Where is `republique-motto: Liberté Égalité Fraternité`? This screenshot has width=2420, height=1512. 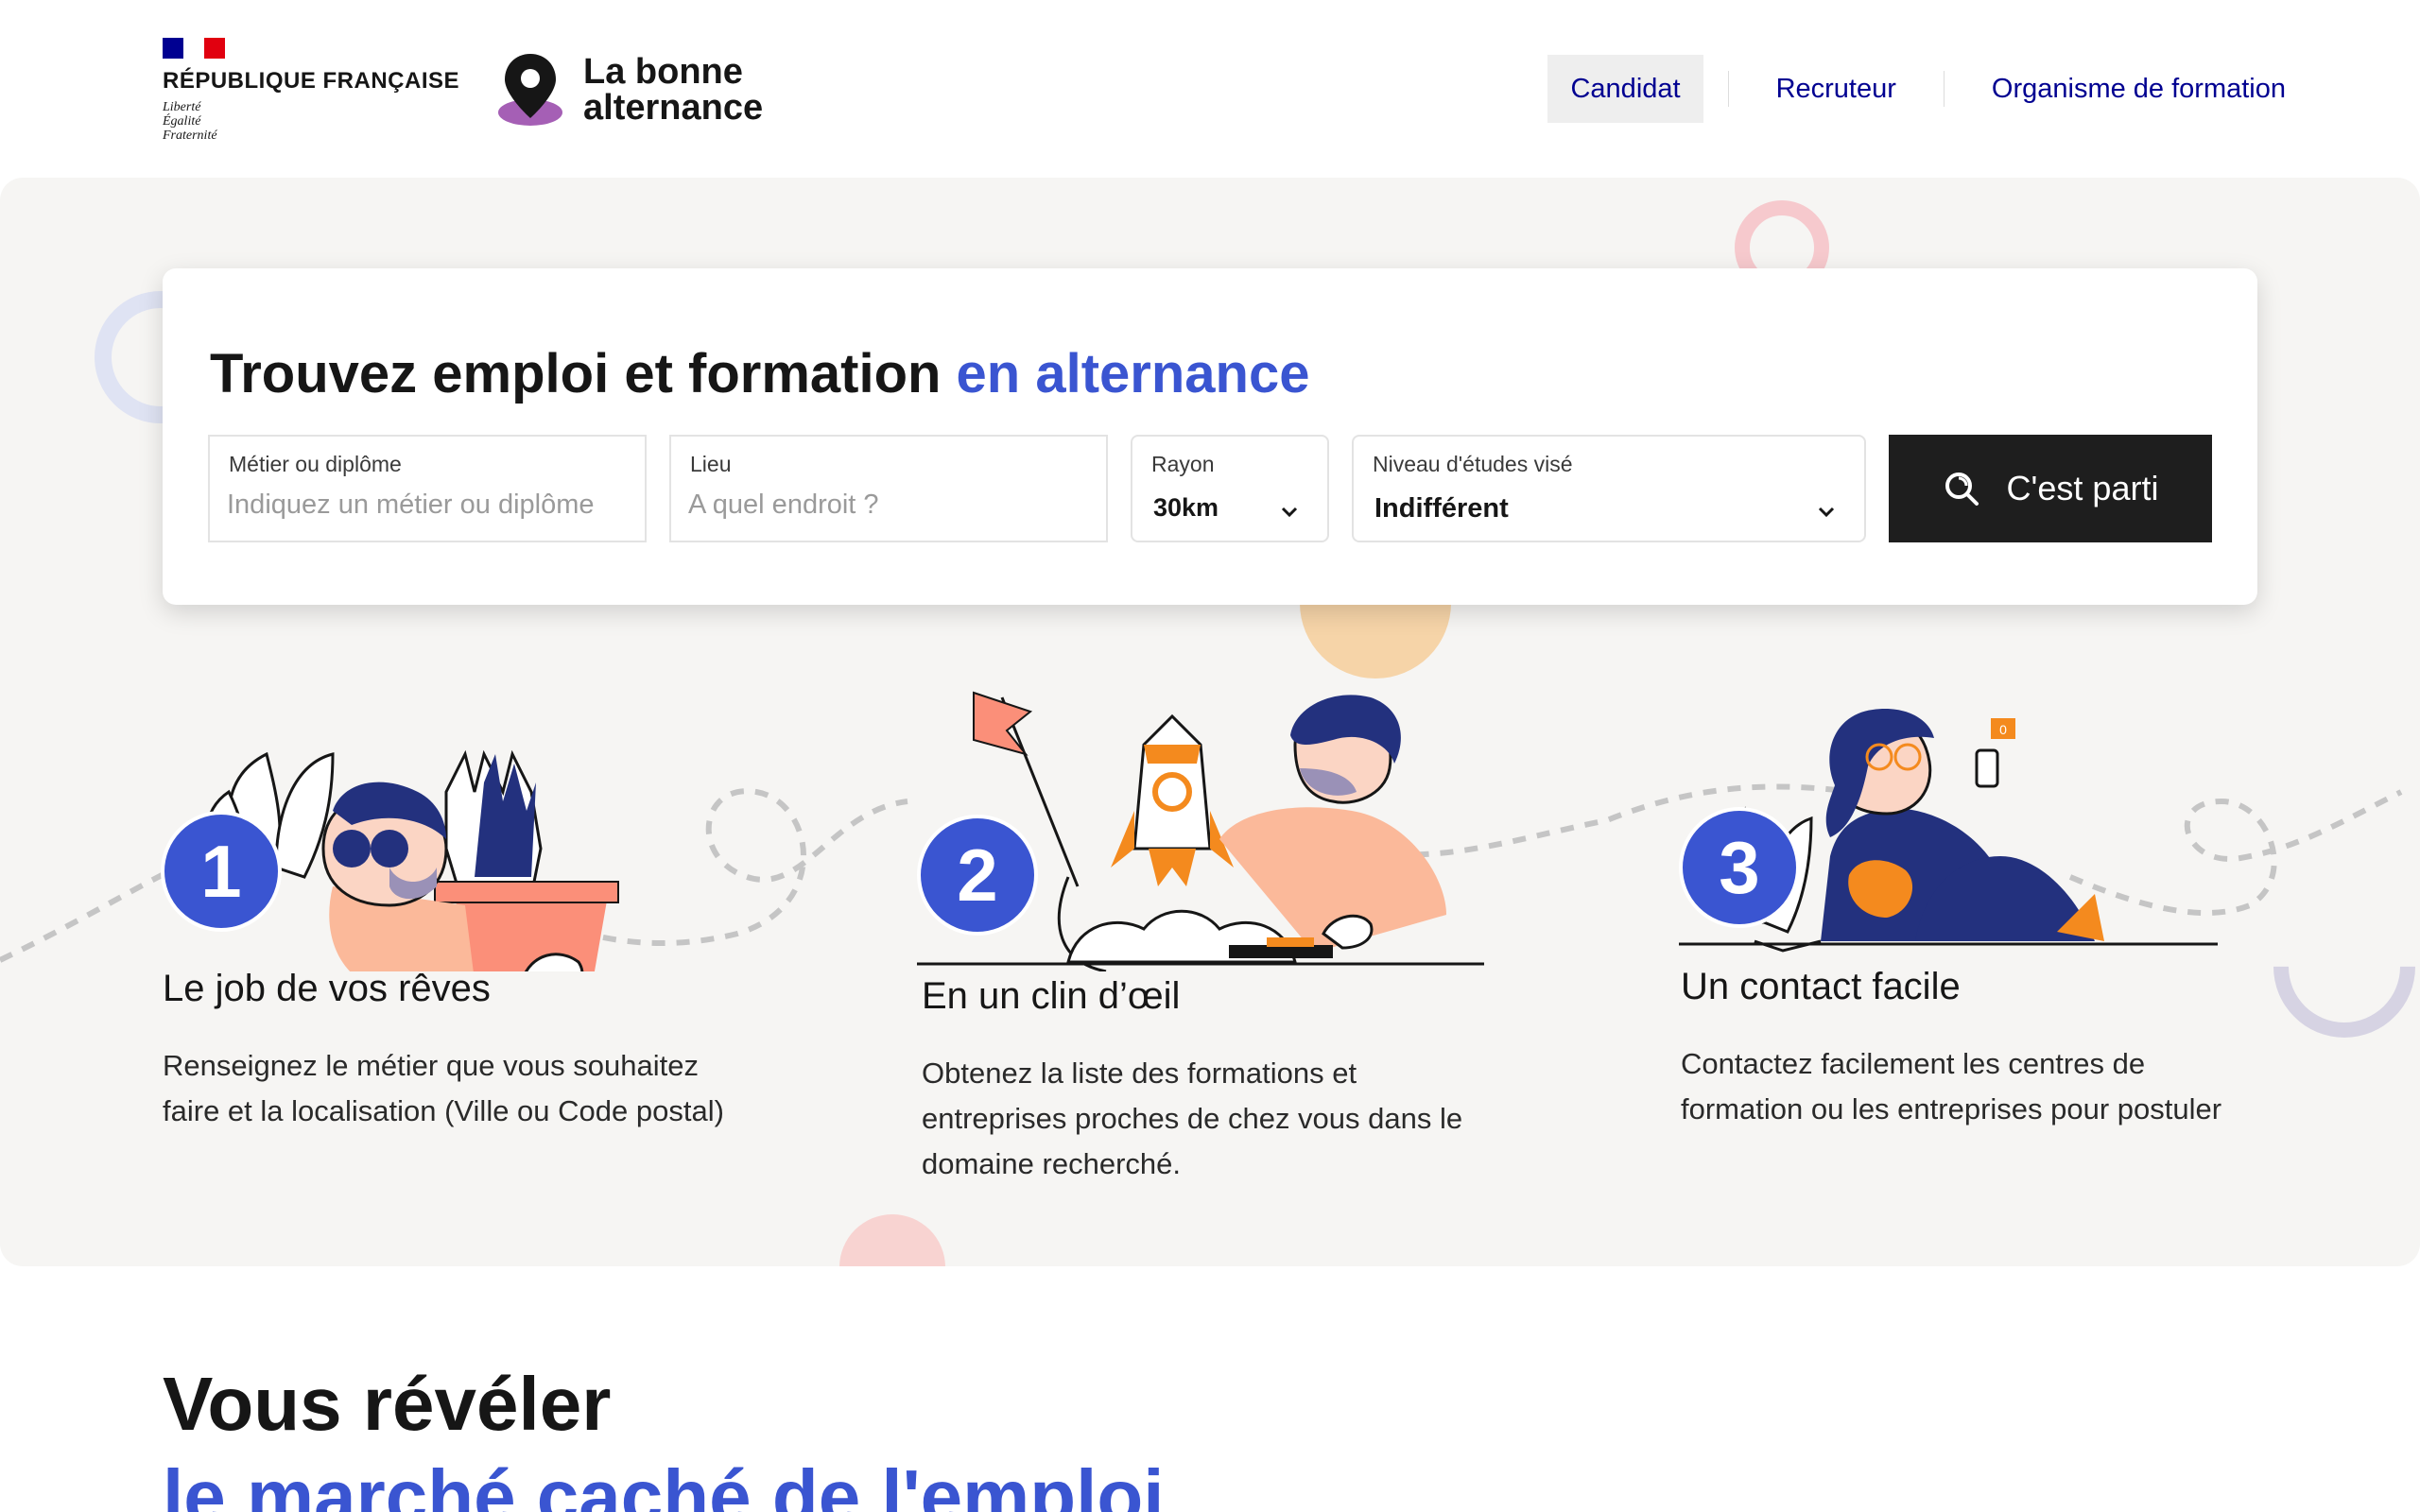
republique-motto: Liberté Égalité Fraternité is located at coordinates (190, 121).